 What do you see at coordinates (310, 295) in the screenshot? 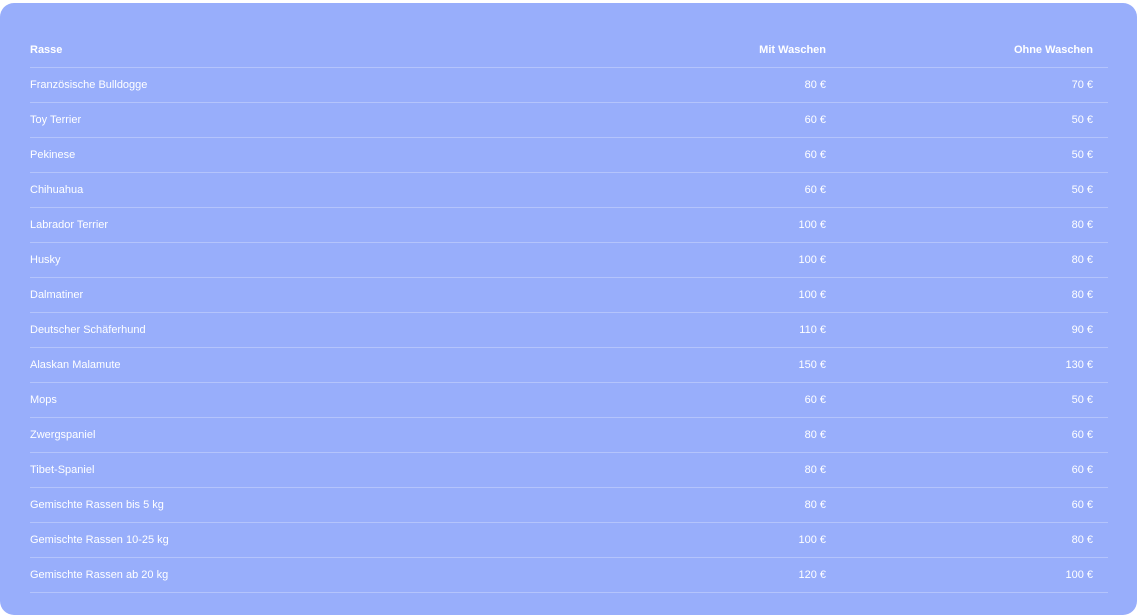
I see `cell-breed: Dalmatiner` at bounding box center [310, 295].